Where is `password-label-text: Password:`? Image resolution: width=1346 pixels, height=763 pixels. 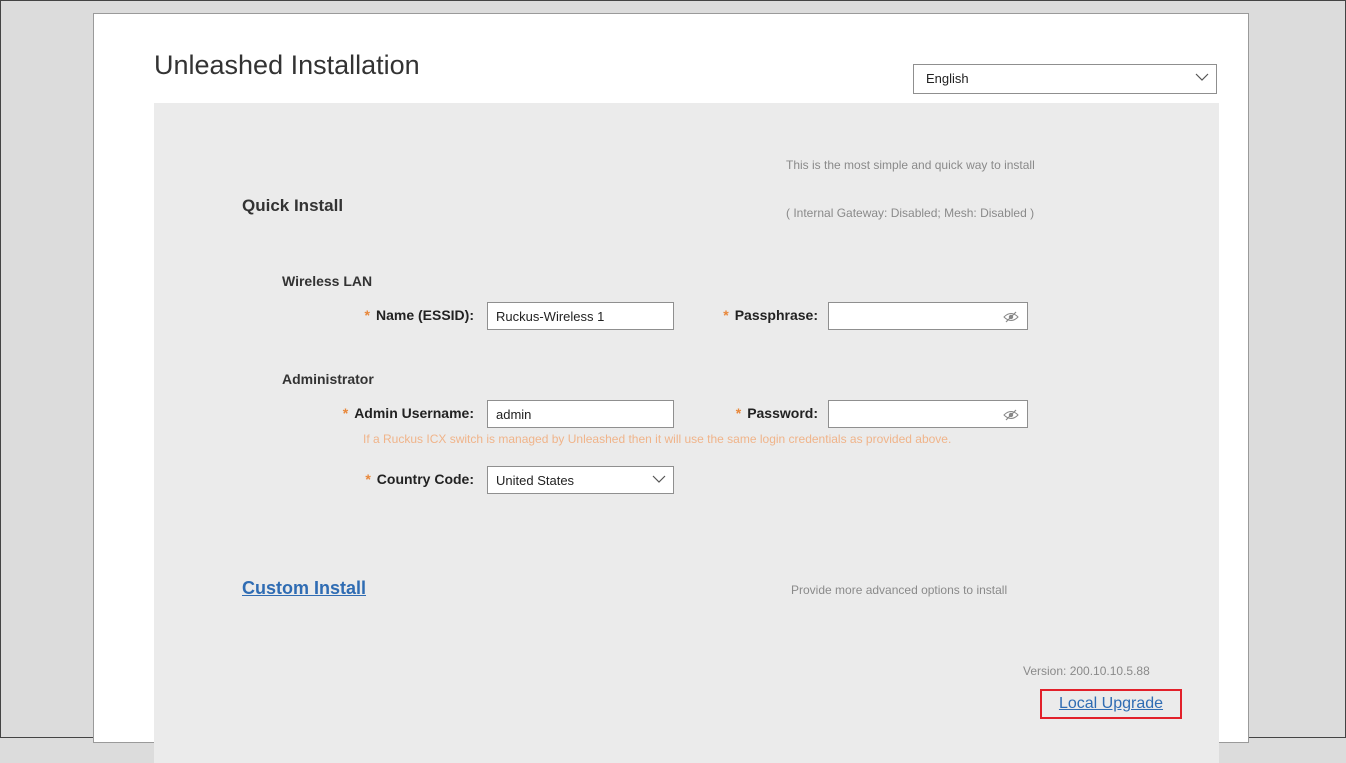 password-label-text: Password: is located at coordinates (782, 413).